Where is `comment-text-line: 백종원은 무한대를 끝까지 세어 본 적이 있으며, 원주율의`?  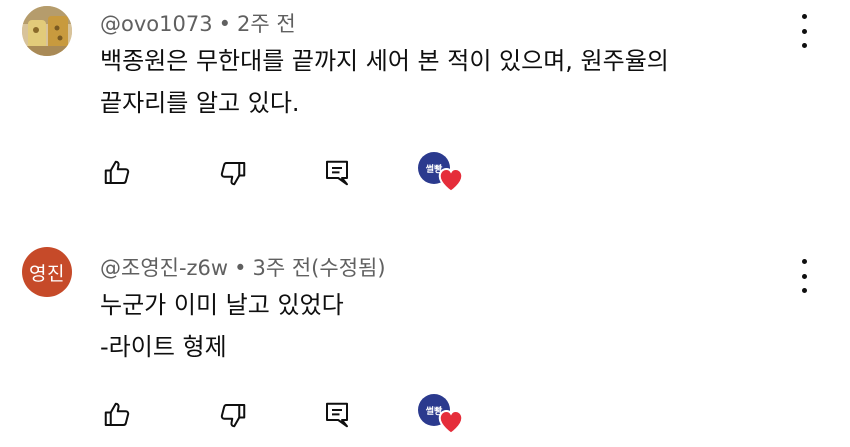 comment-text-line: 백종원은 무한대를 끝까지 세어 본 적이 있으며, 원주율의 is located at coordinates (384, 61).